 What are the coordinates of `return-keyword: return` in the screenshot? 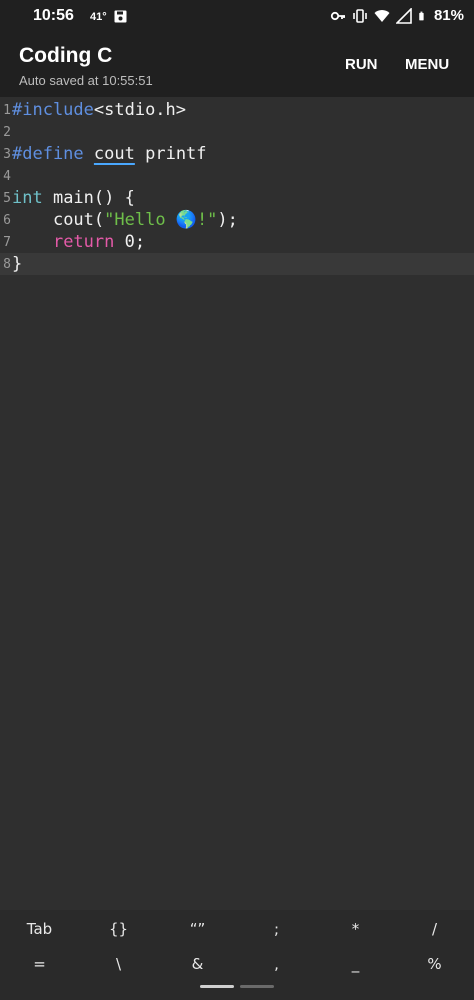 It's located at (83, 242).